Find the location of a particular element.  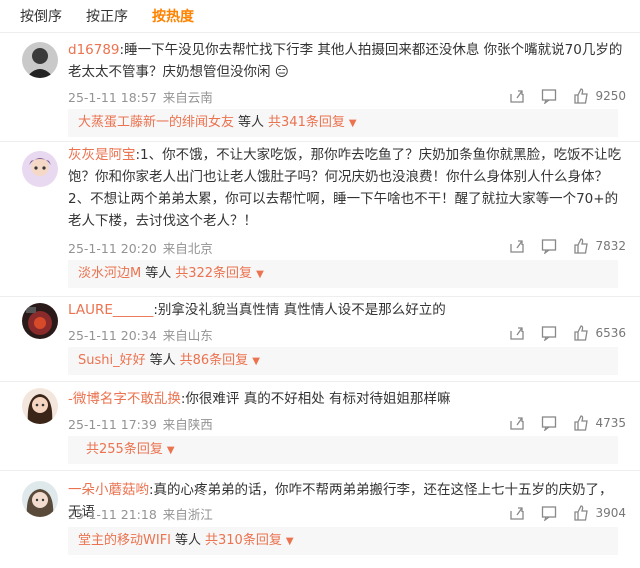

emoji: 😑 is located at coordinates (281, 72).